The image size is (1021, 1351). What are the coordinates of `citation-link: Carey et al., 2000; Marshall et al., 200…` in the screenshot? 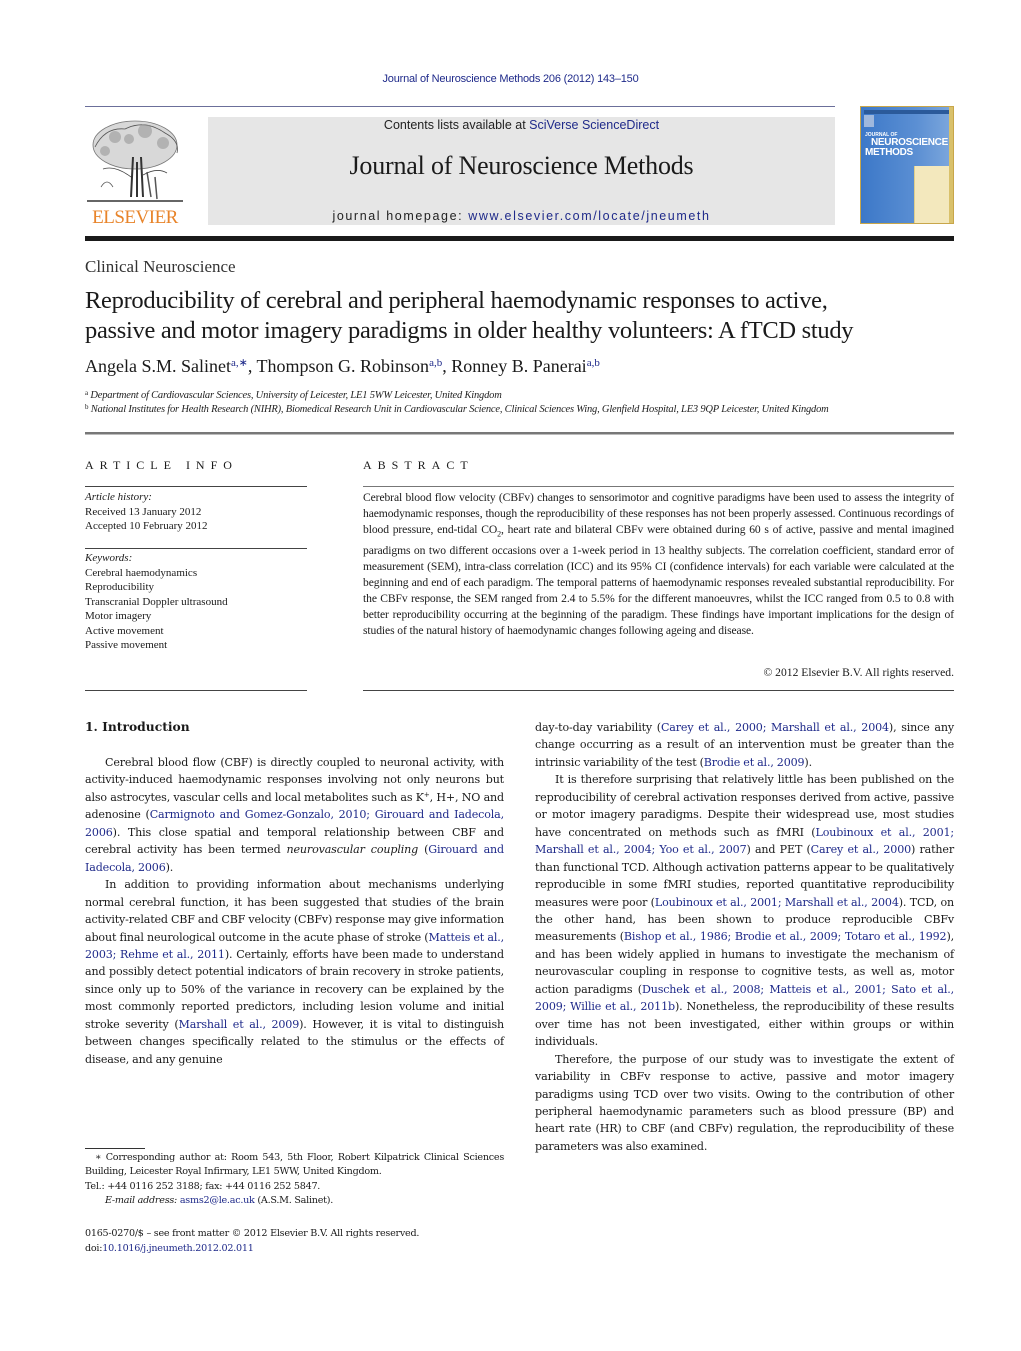 It's located at (775, 727).